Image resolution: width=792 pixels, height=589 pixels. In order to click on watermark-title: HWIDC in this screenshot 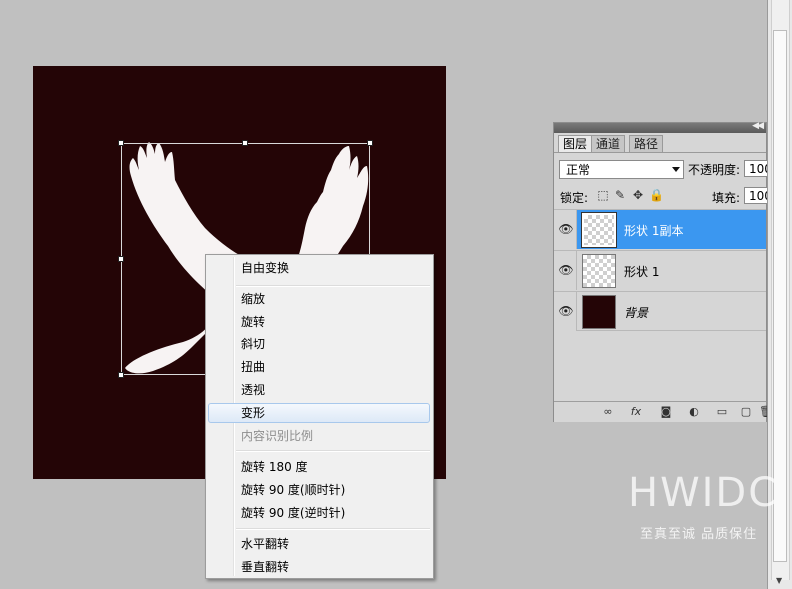, I will do `click(703, 493)`.